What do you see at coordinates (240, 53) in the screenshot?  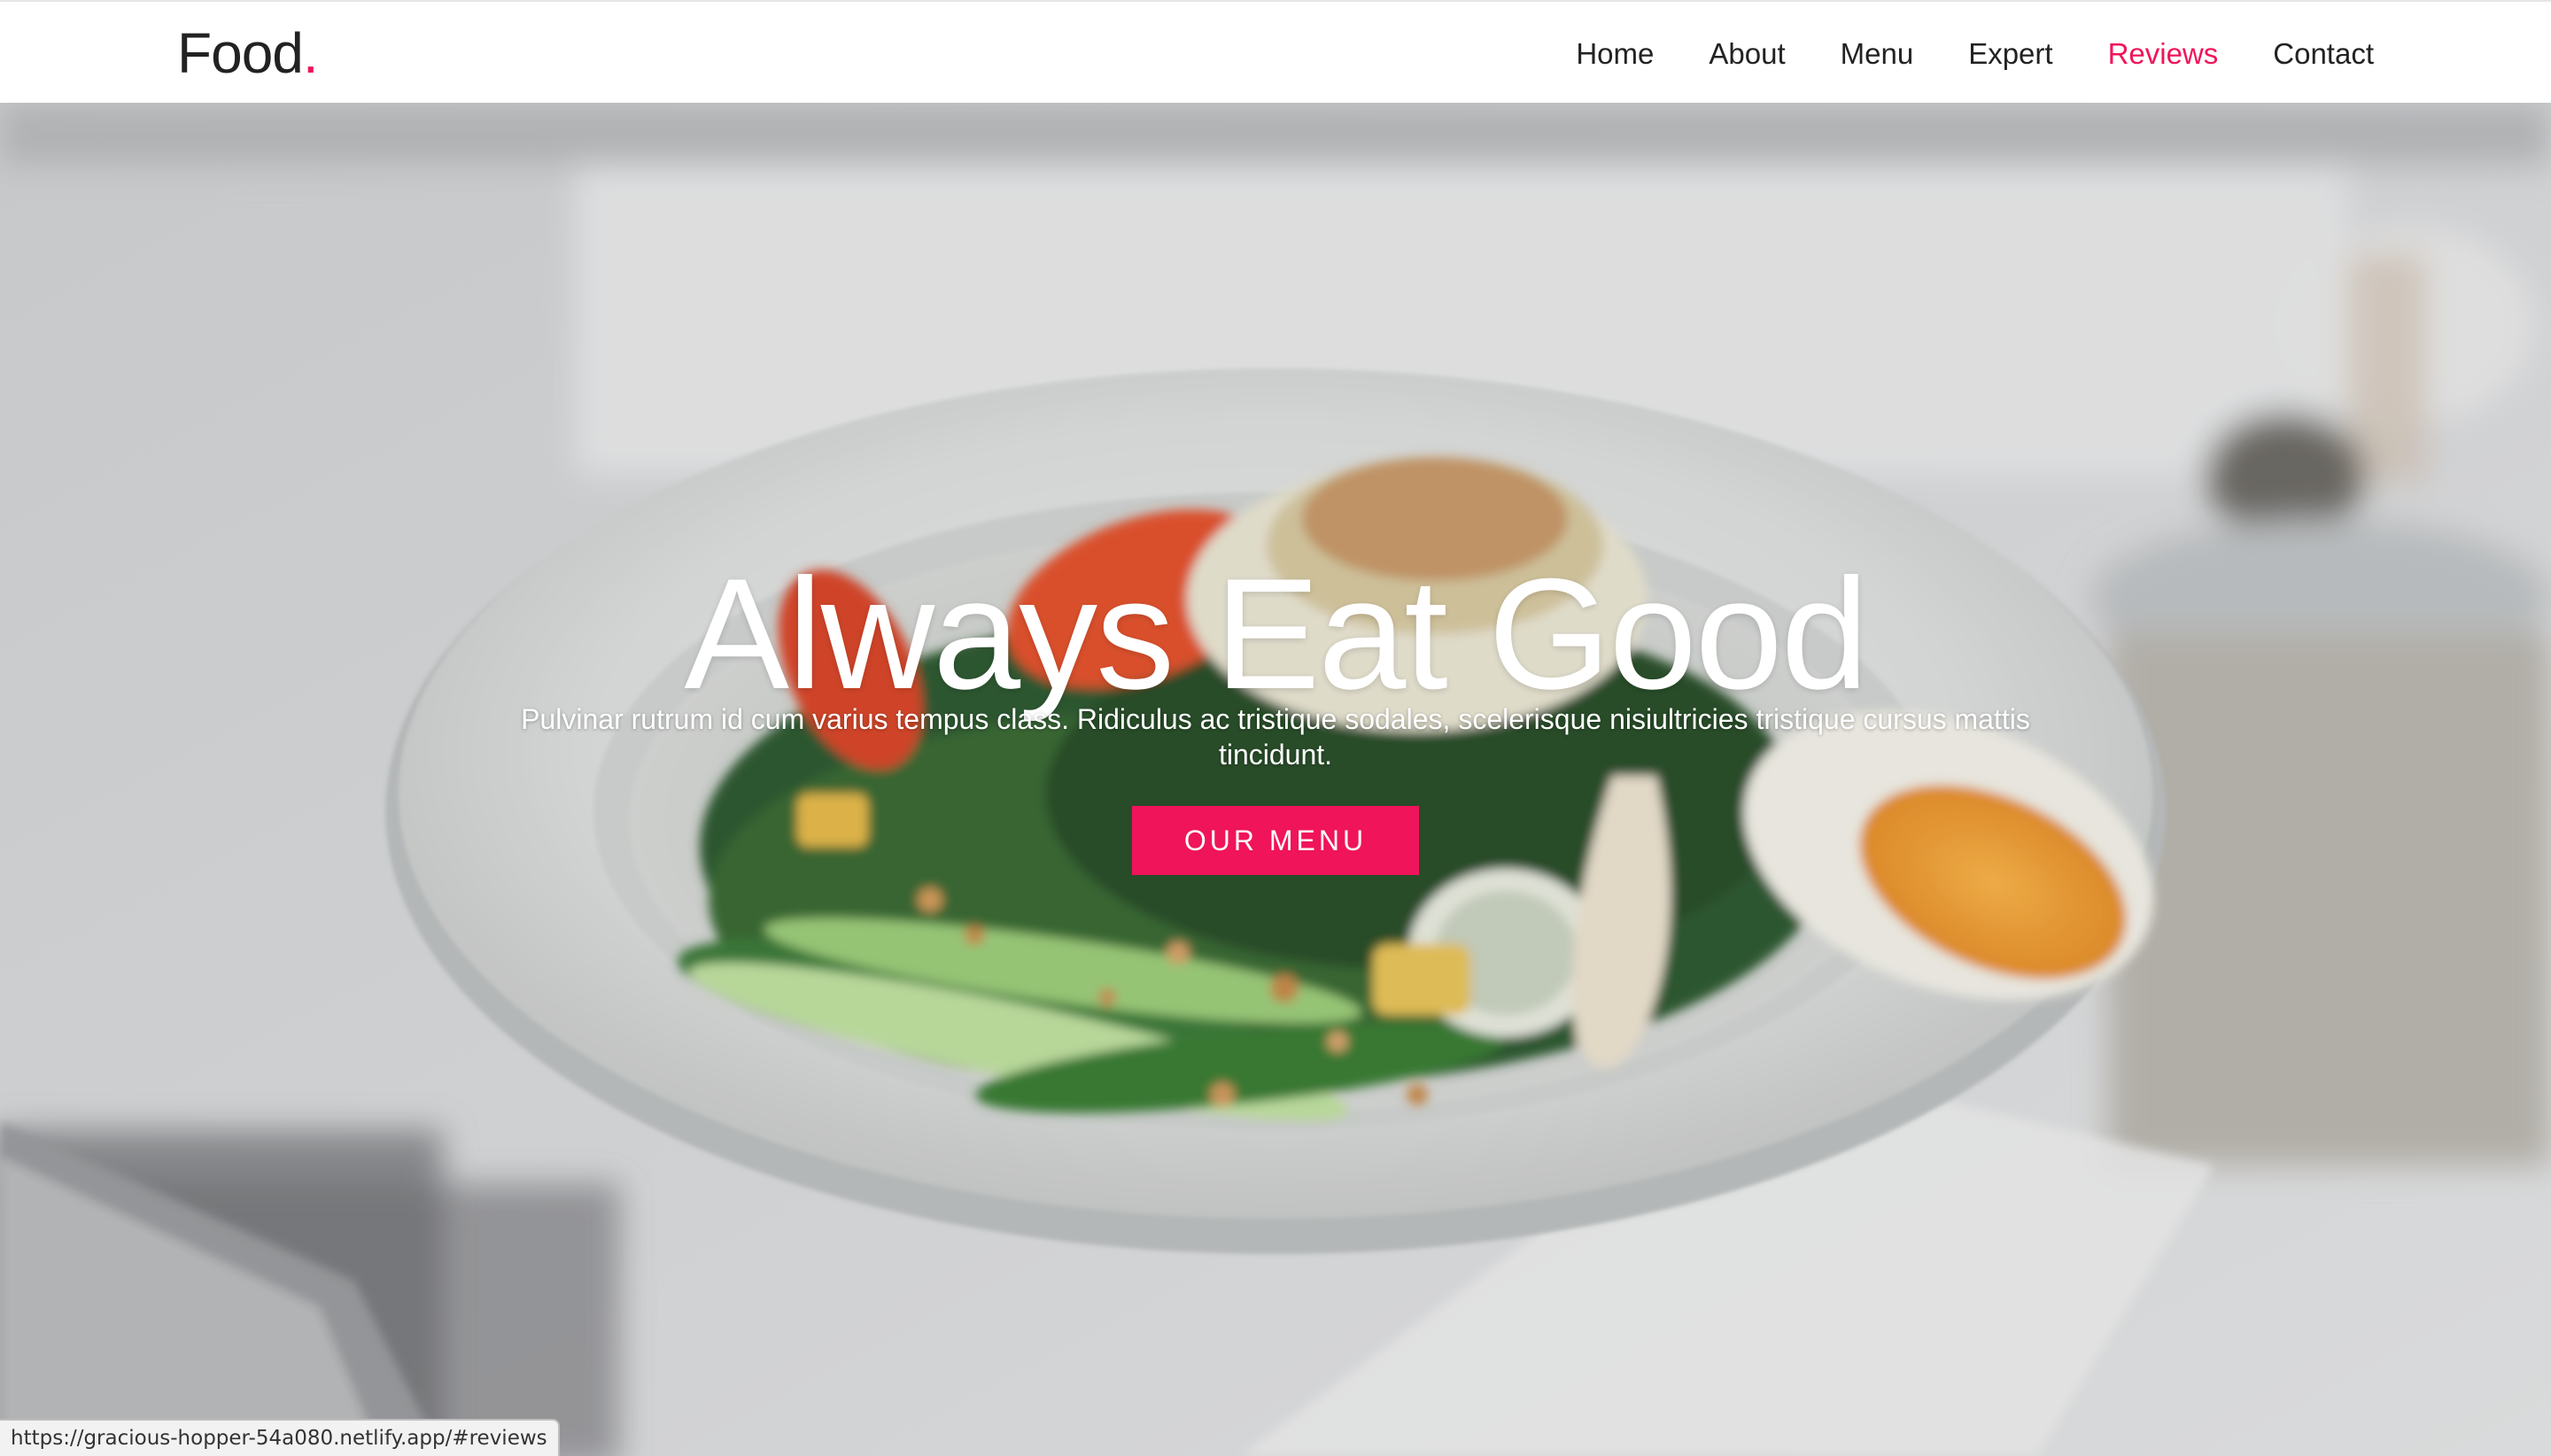 I see `brand-name: Food` at bounding box center [240, 53].